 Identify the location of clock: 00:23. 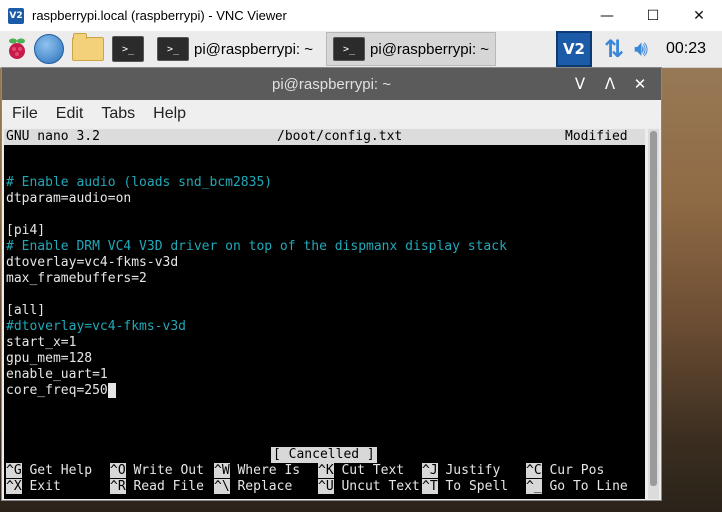
(686, 49).